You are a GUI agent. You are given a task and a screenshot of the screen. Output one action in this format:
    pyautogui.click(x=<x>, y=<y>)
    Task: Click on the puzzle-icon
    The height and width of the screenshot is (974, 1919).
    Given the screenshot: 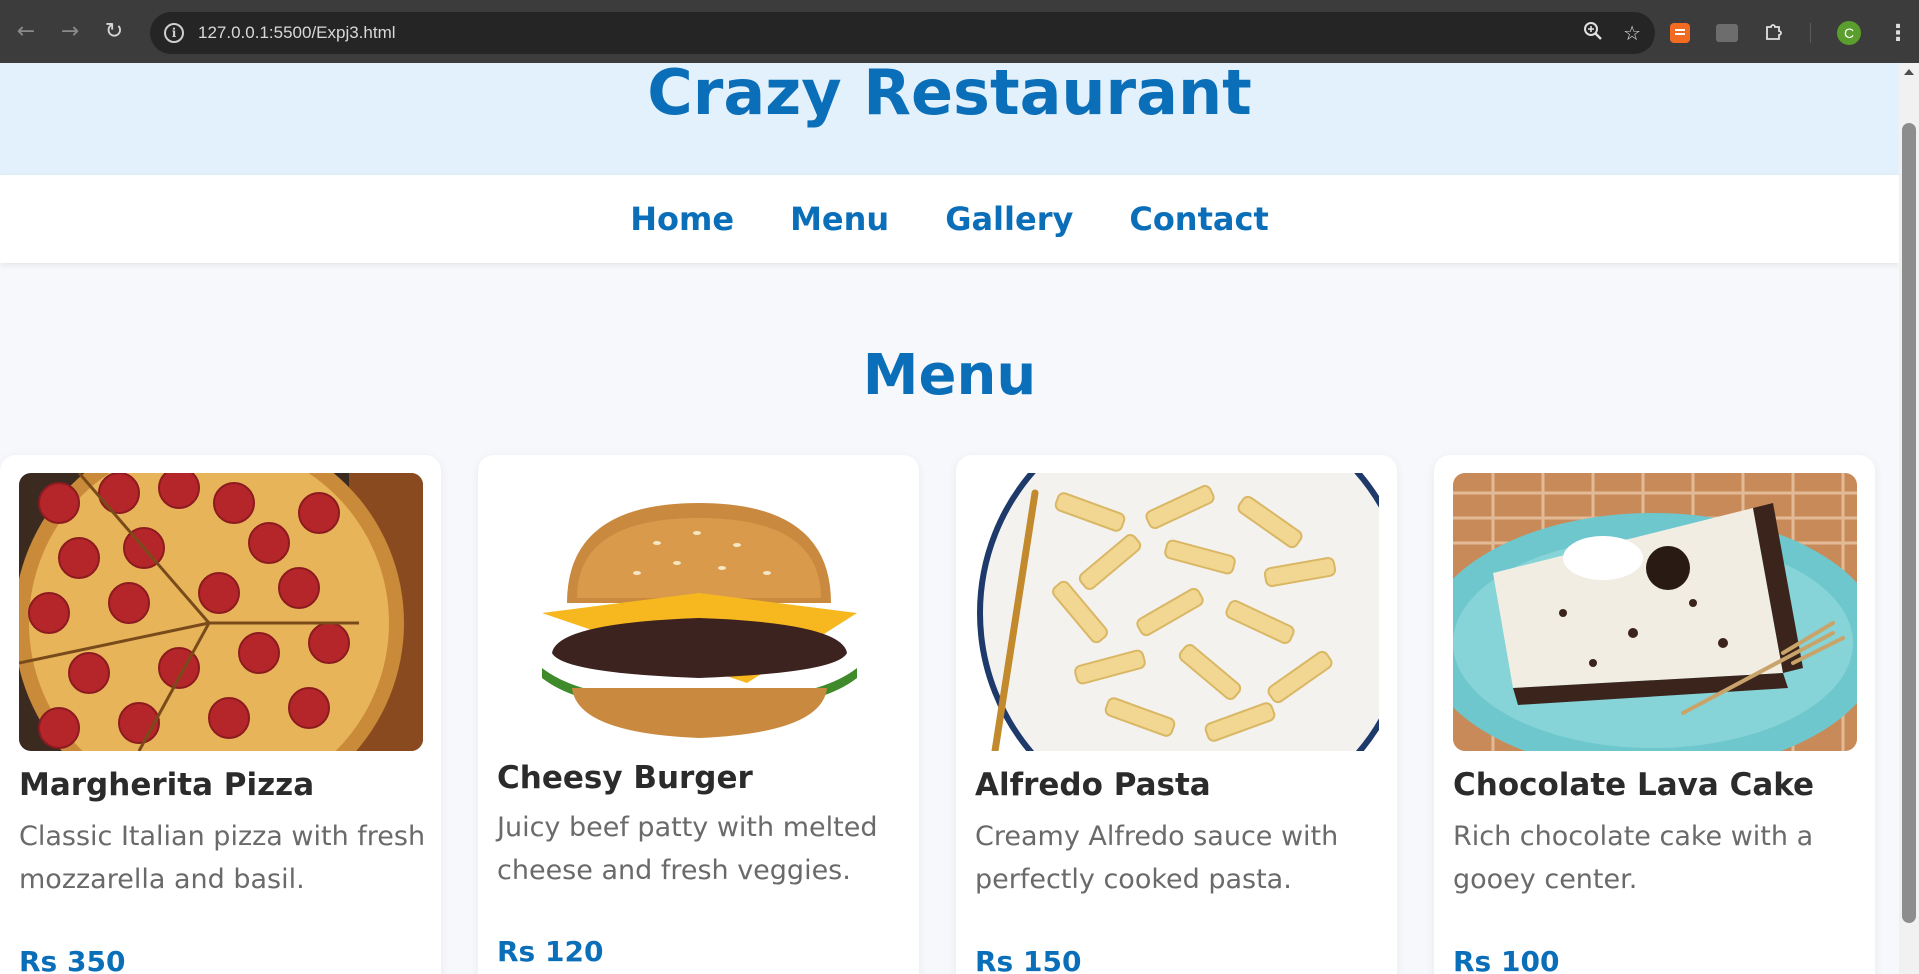 What is the action you would take?
    pyautogui.click(x=1774, y=33)
    